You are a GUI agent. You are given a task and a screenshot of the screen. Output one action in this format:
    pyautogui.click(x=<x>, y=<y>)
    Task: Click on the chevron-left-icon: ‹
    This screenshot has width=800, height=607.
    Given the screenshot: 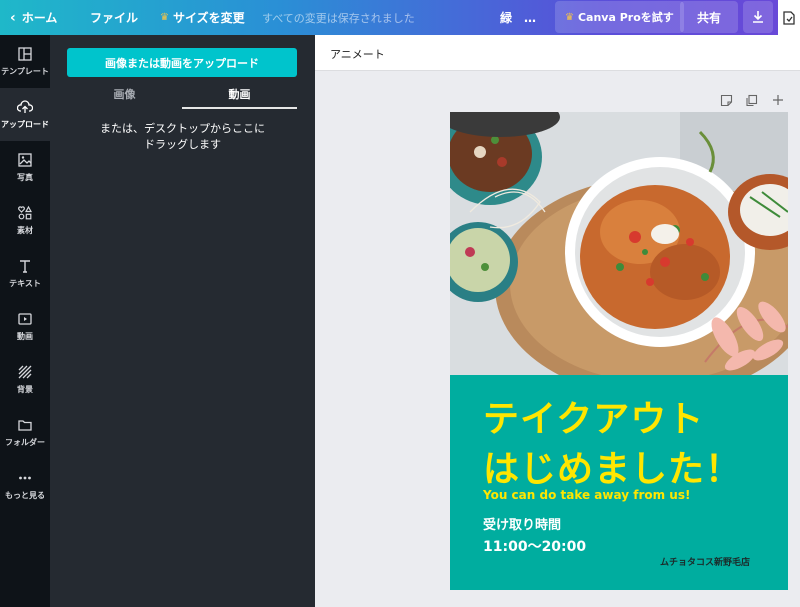 What is the action you would take?
    pyautogui.click(x=13, y=17)
    